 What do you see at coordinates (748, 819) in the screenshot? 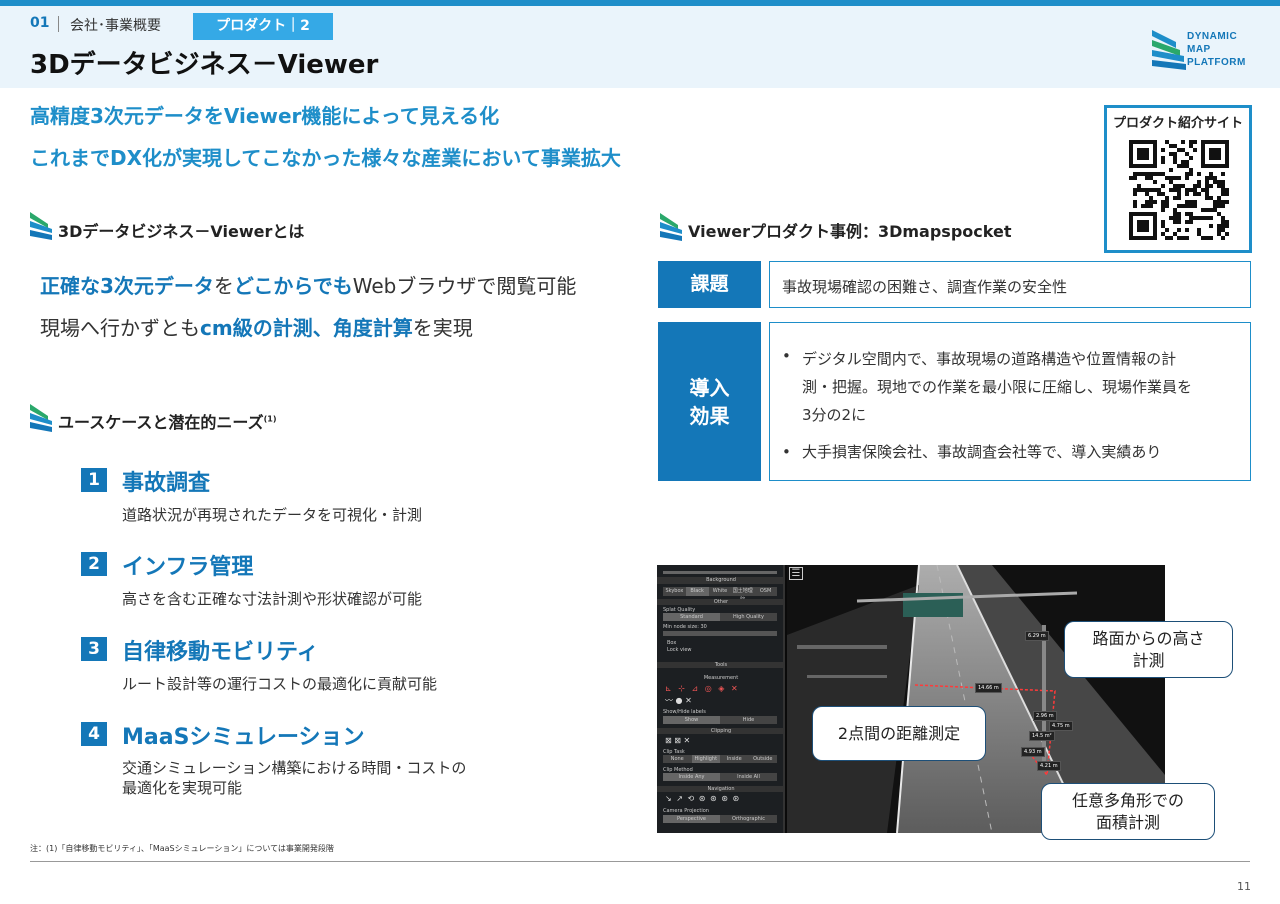
I see `orthographic-button: Orthographic` at bounding box center [748, 819].